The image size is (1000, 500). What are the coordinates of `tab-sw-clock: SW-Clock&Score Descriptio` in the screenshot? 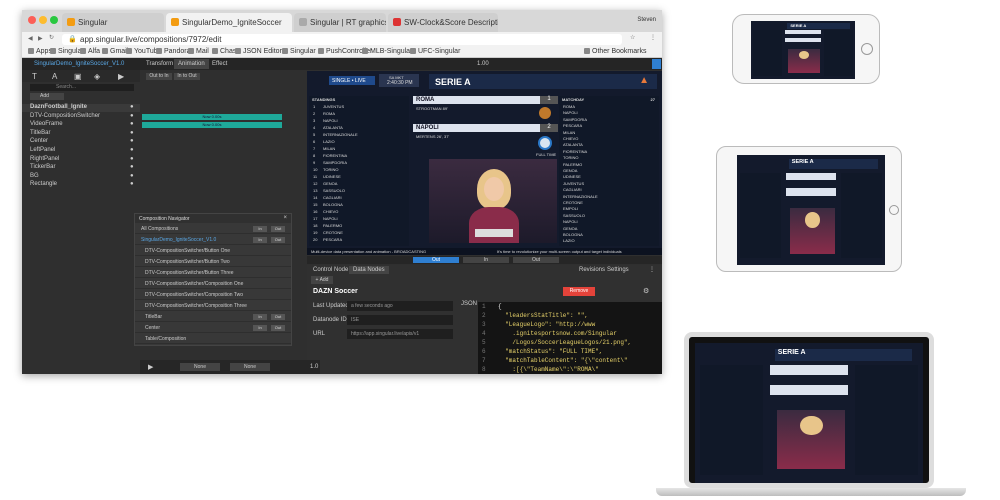 It's located at (443, 22).